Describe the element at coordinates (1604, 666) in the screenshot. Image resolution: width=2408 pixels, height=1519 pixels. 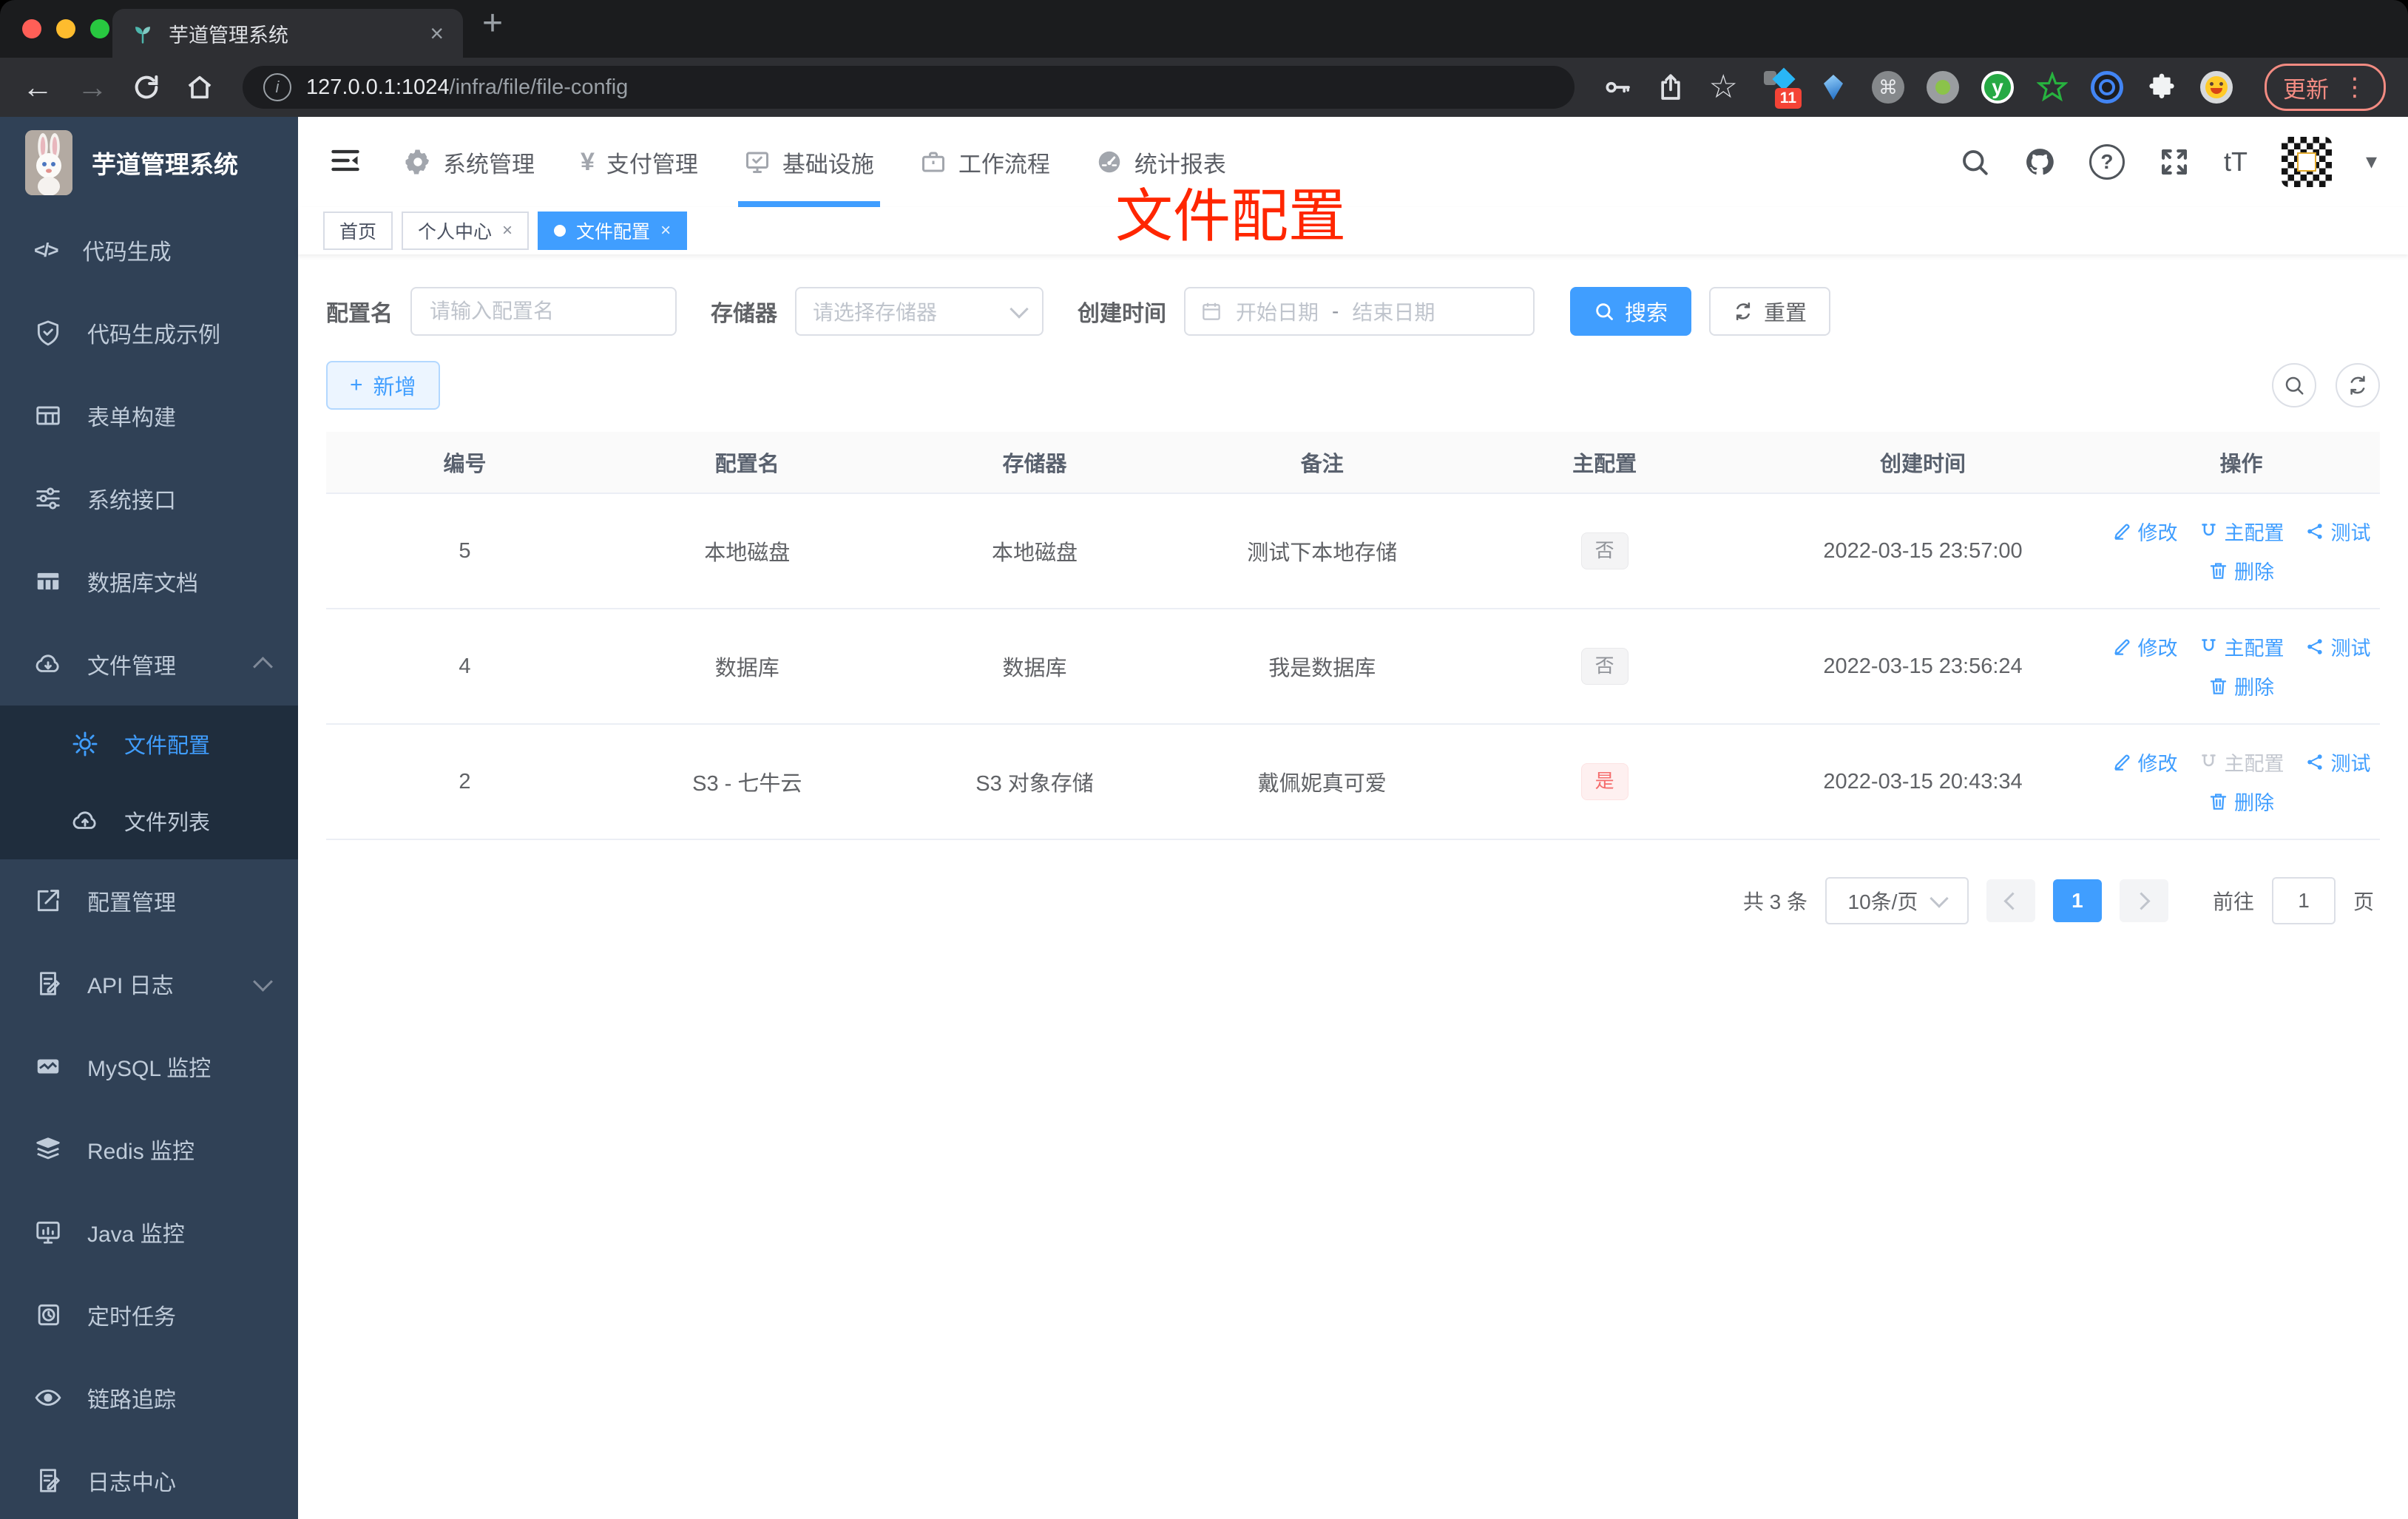
I see `master-badge: 否` at that location.